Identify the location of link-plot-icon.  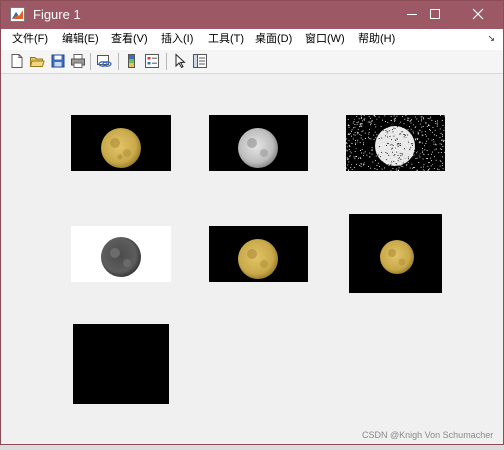
(104, 61).